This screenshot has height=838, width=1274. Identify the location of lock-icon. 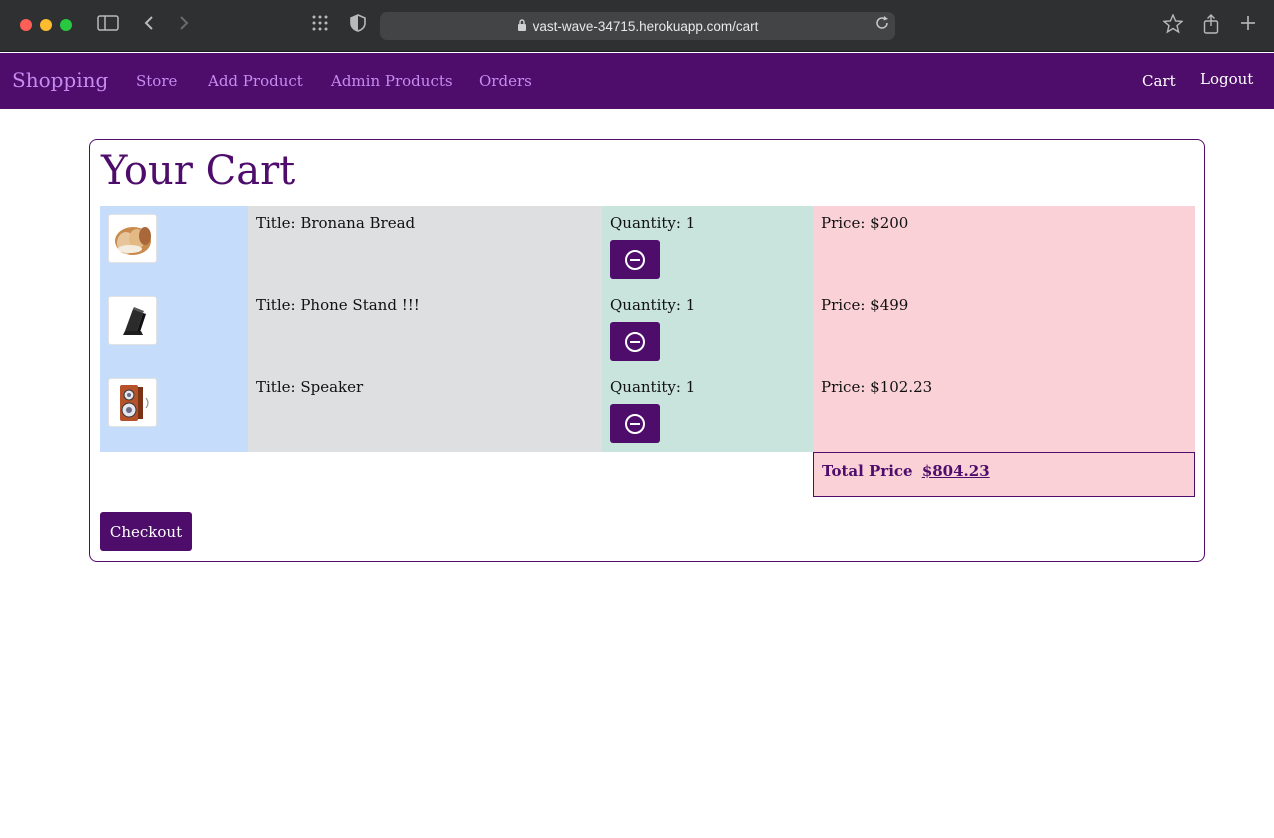
(522, 26).